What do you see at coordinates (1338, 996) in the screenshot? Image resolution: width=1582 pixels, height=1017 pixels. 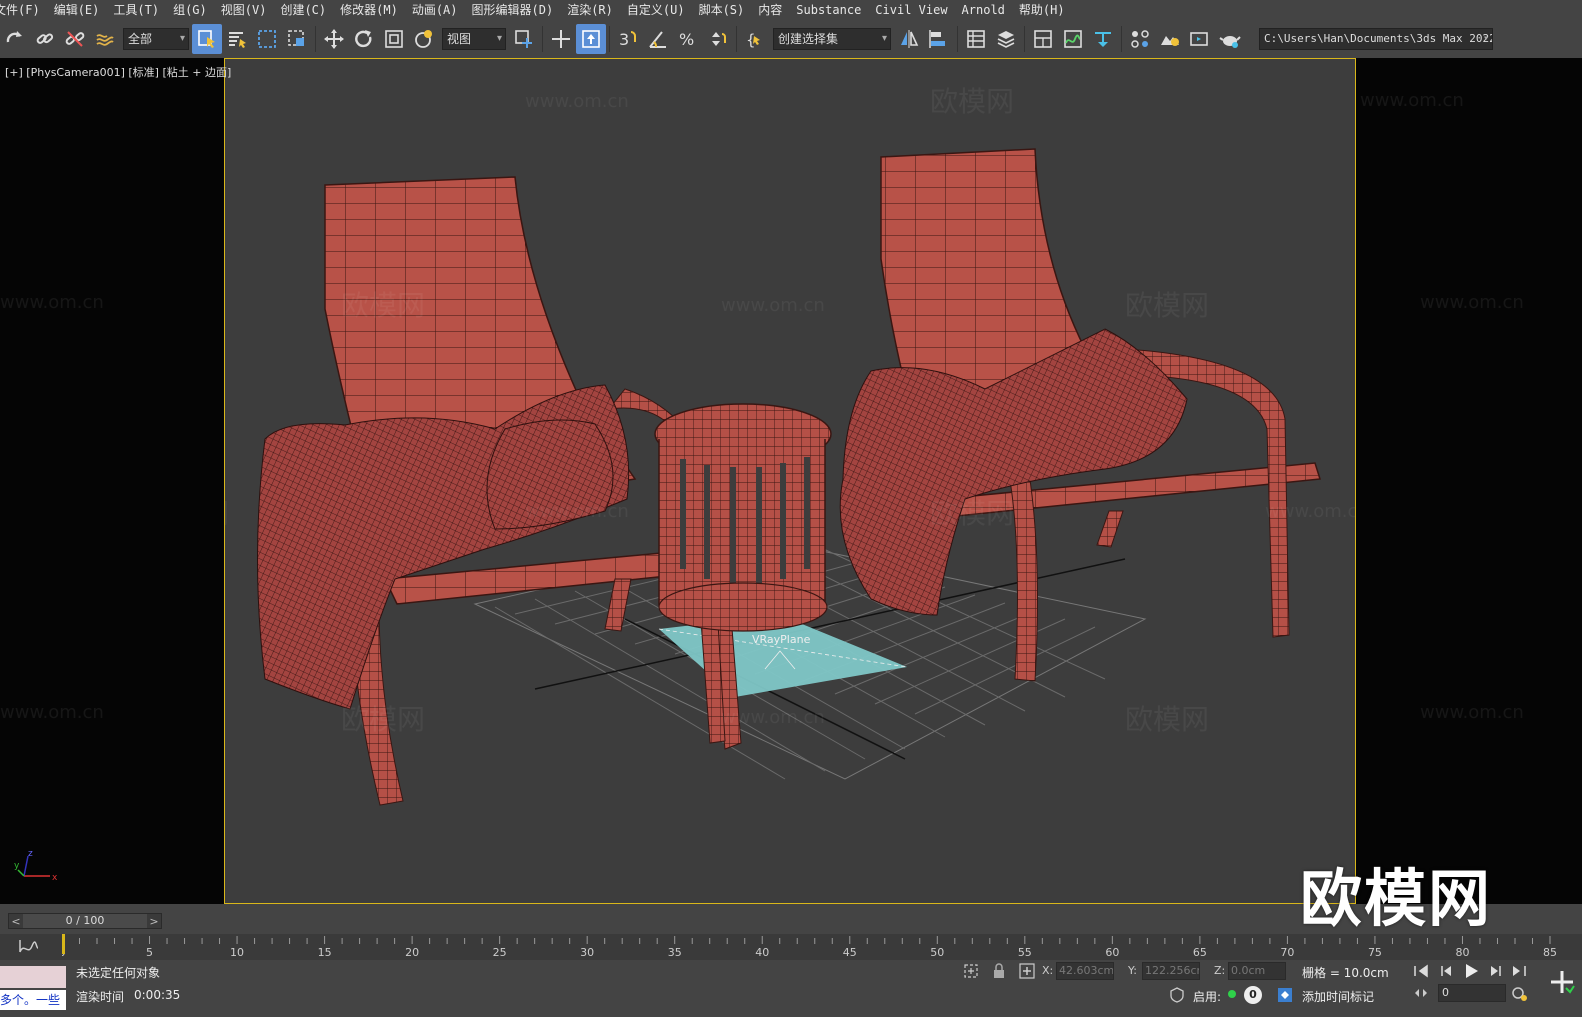 I see `add-time-tag-button: 添加时间标记` at bounding box center [1338, 996].